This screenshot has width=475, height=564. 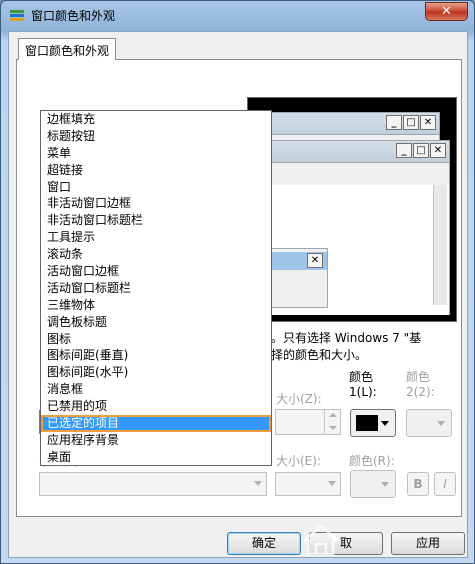 What do you see at coordinates (156, 372) in the screenshot?
I see `dropdown-item: 图标间距(水平)` at bounding box center [156, 372].